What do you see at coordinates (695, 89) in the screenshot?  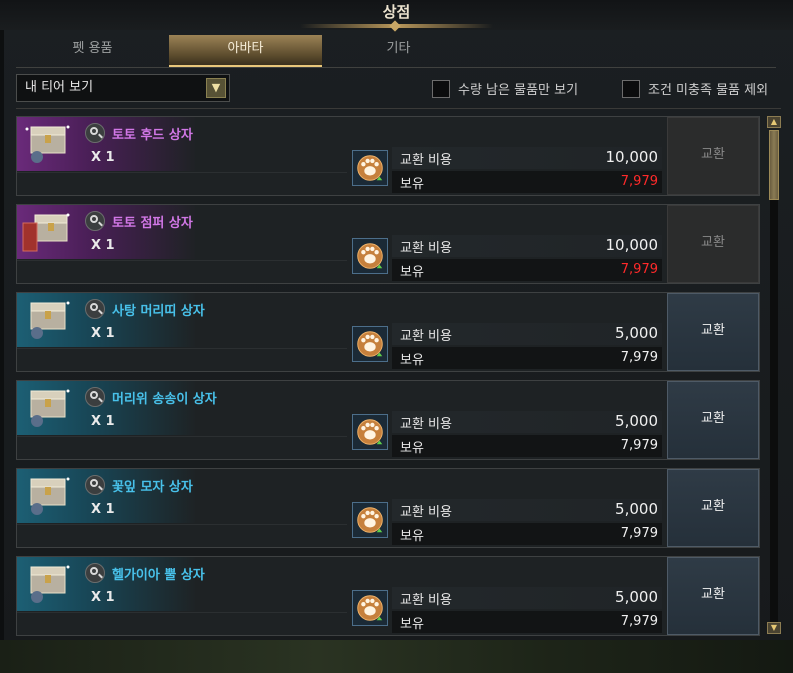 I see `exclude-unmet-checkbox: 조건 미충족 물품 제외` at bounding box center [695, 89].